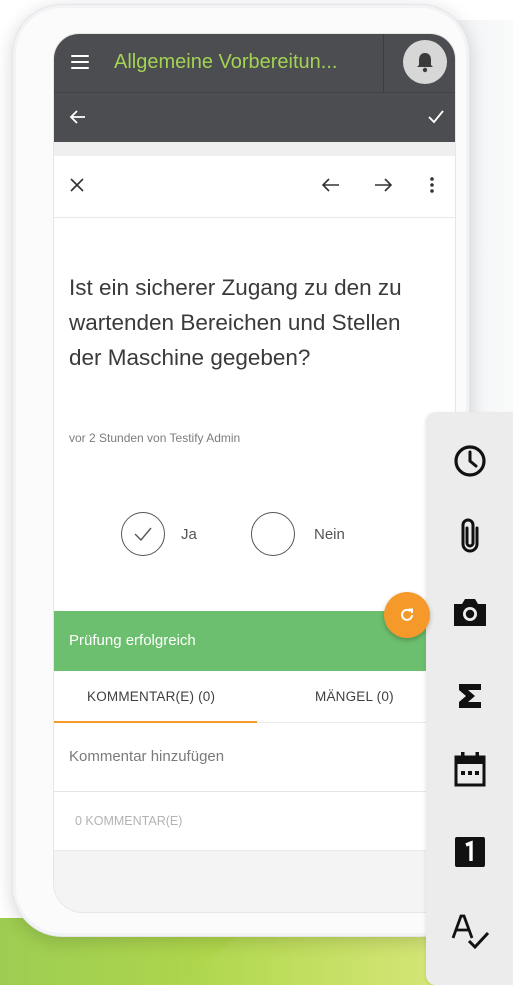  I want to click on separator-strip, so click(254, 149).